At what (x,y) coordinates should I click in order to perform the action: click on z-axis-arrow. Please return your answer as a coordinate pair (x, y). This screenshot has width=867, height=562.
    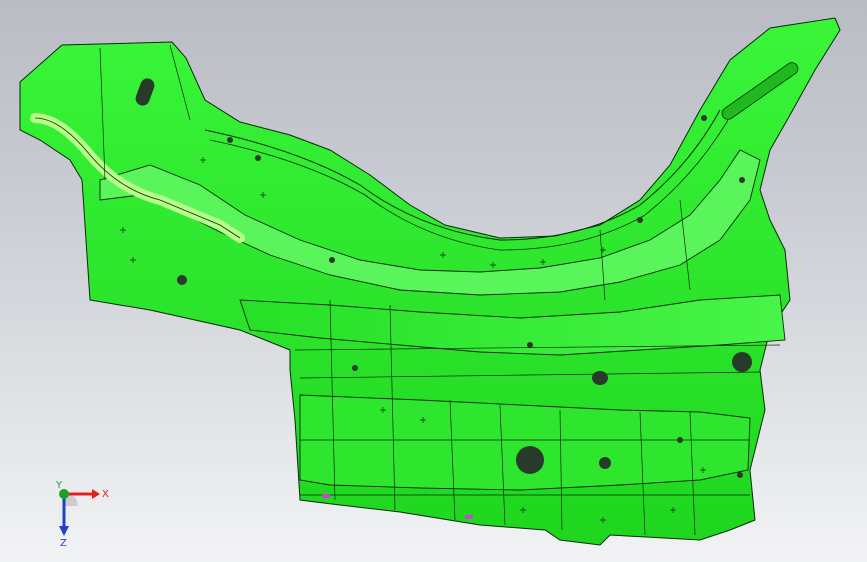
    Looking at the image, I should click on (64, 531).